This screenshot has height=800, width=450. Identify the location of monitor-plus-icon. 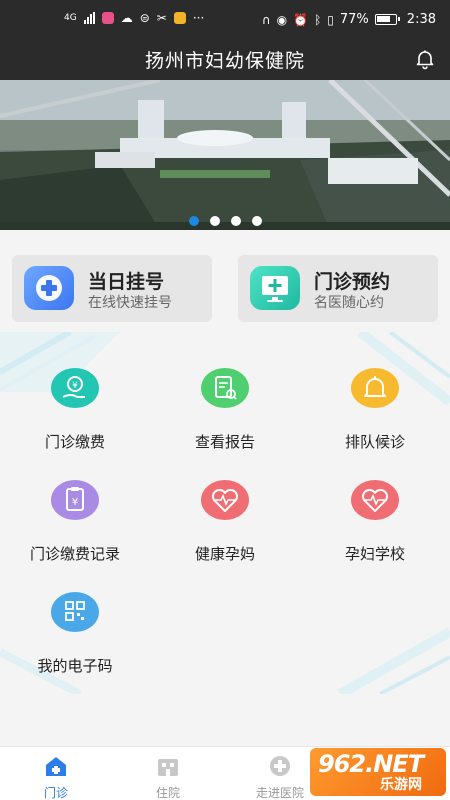
(275, 288).